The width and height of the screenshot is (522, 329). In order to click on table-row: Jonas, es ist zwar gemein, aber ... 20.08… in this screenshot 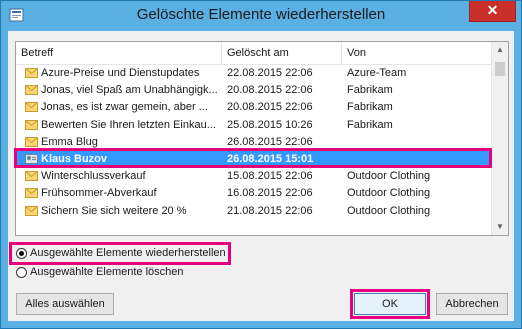, I will do `click(254, 107)`.